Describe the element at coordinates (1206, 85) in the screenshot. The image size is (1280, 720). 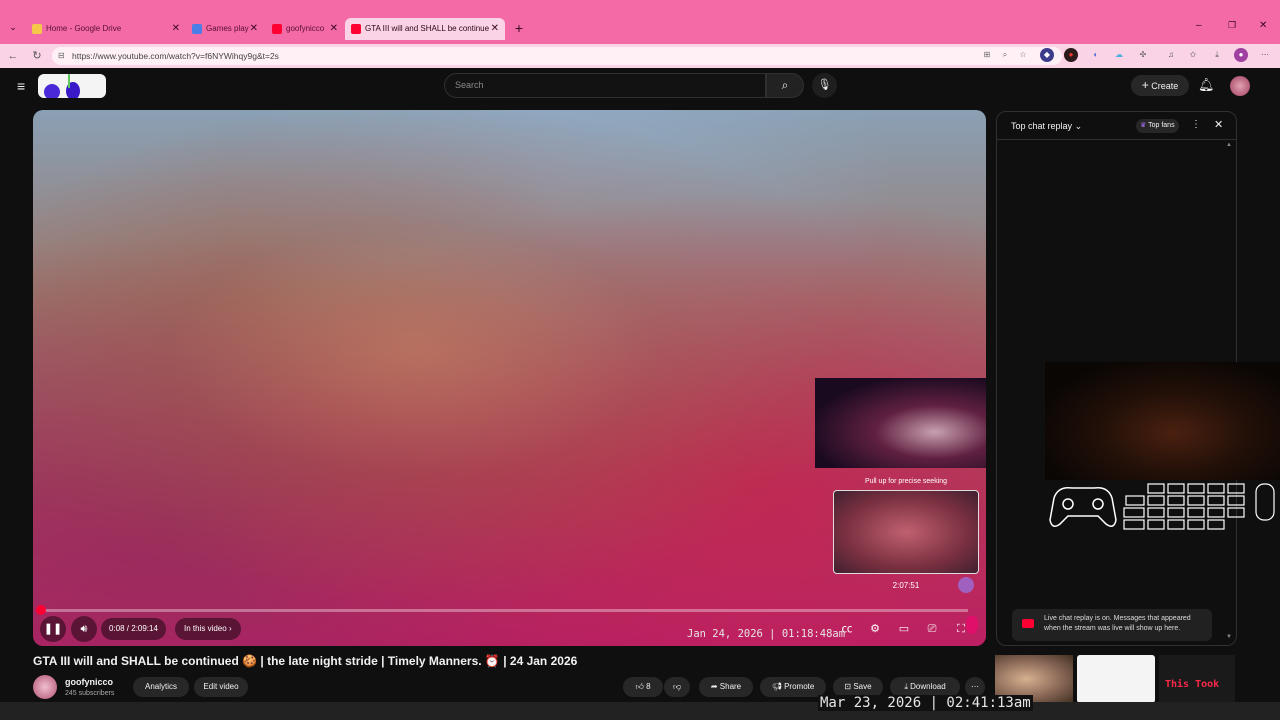
I see `notifications-bell-icon: 🔔︎` at that location.